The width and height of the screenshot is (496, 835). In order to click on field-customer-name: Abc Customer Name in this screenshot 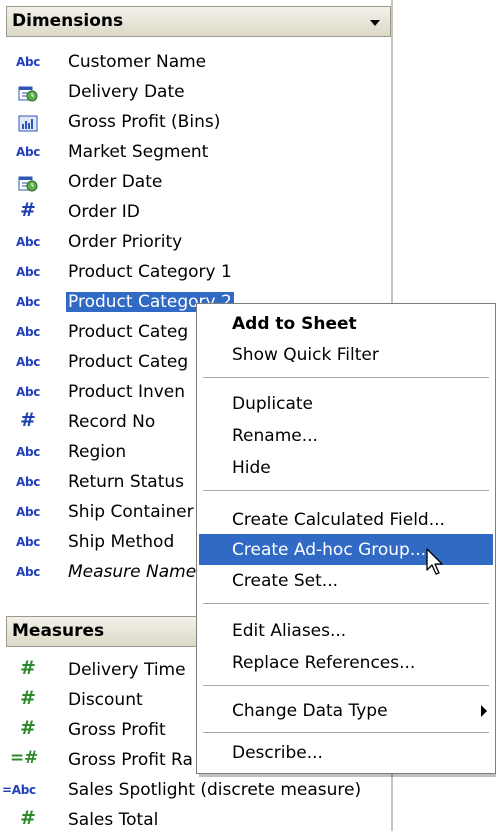, I will do `click(196, 62)`.